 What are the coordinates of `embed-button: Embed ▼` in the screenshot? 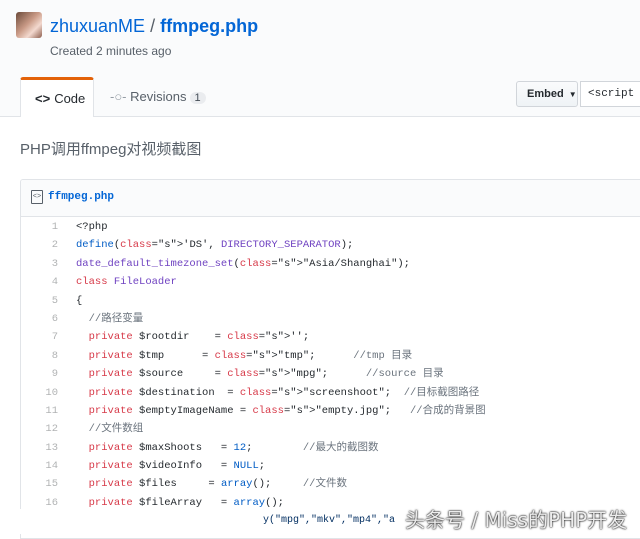 It's located at (547, 94).